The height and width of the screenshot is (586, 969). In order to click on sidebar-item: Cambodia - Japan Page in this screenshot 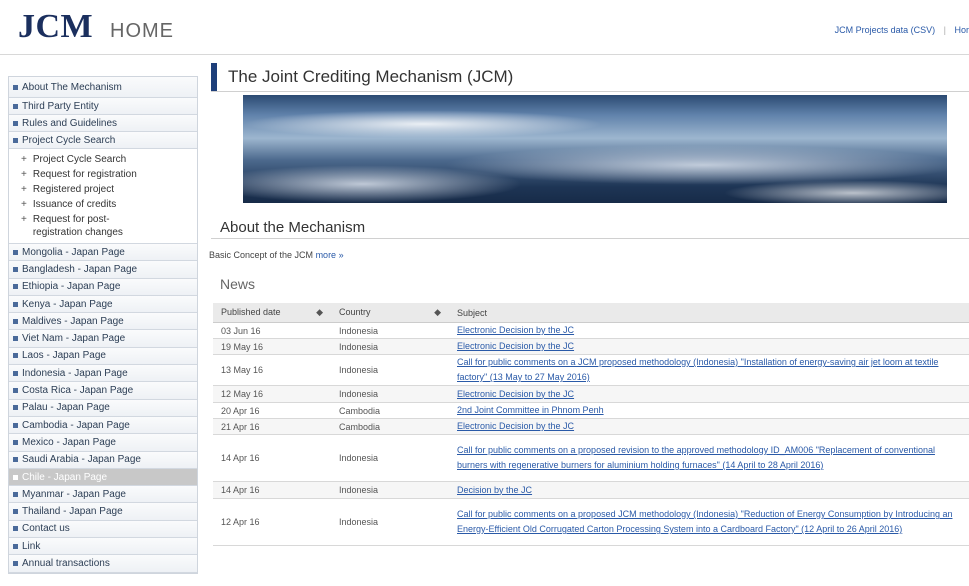, I will do `click(103, 425)`.